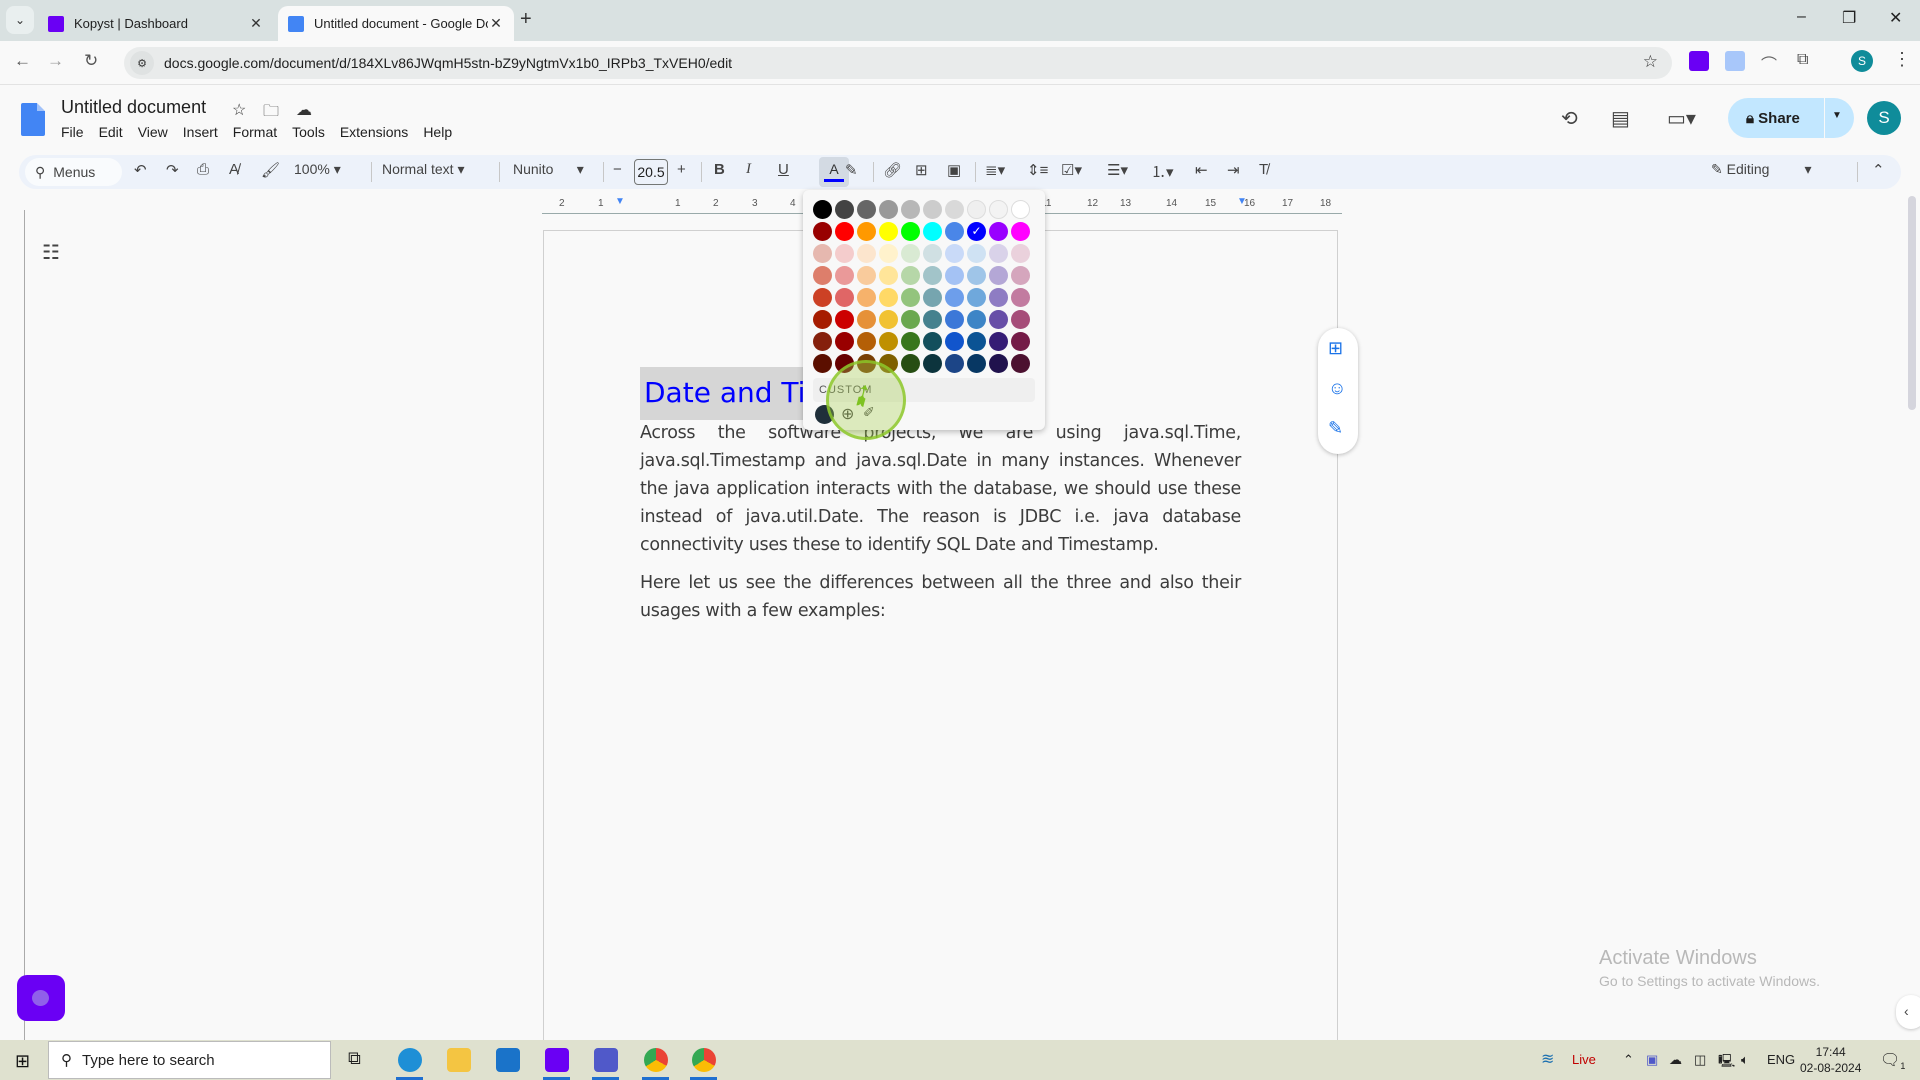 This screenshot has height=1080, width=1920. What do you see at coordinates (73, 172) in the screenshot?
I see `search-menus-input: ⚲ Menus` at bounding box center [73, 172].